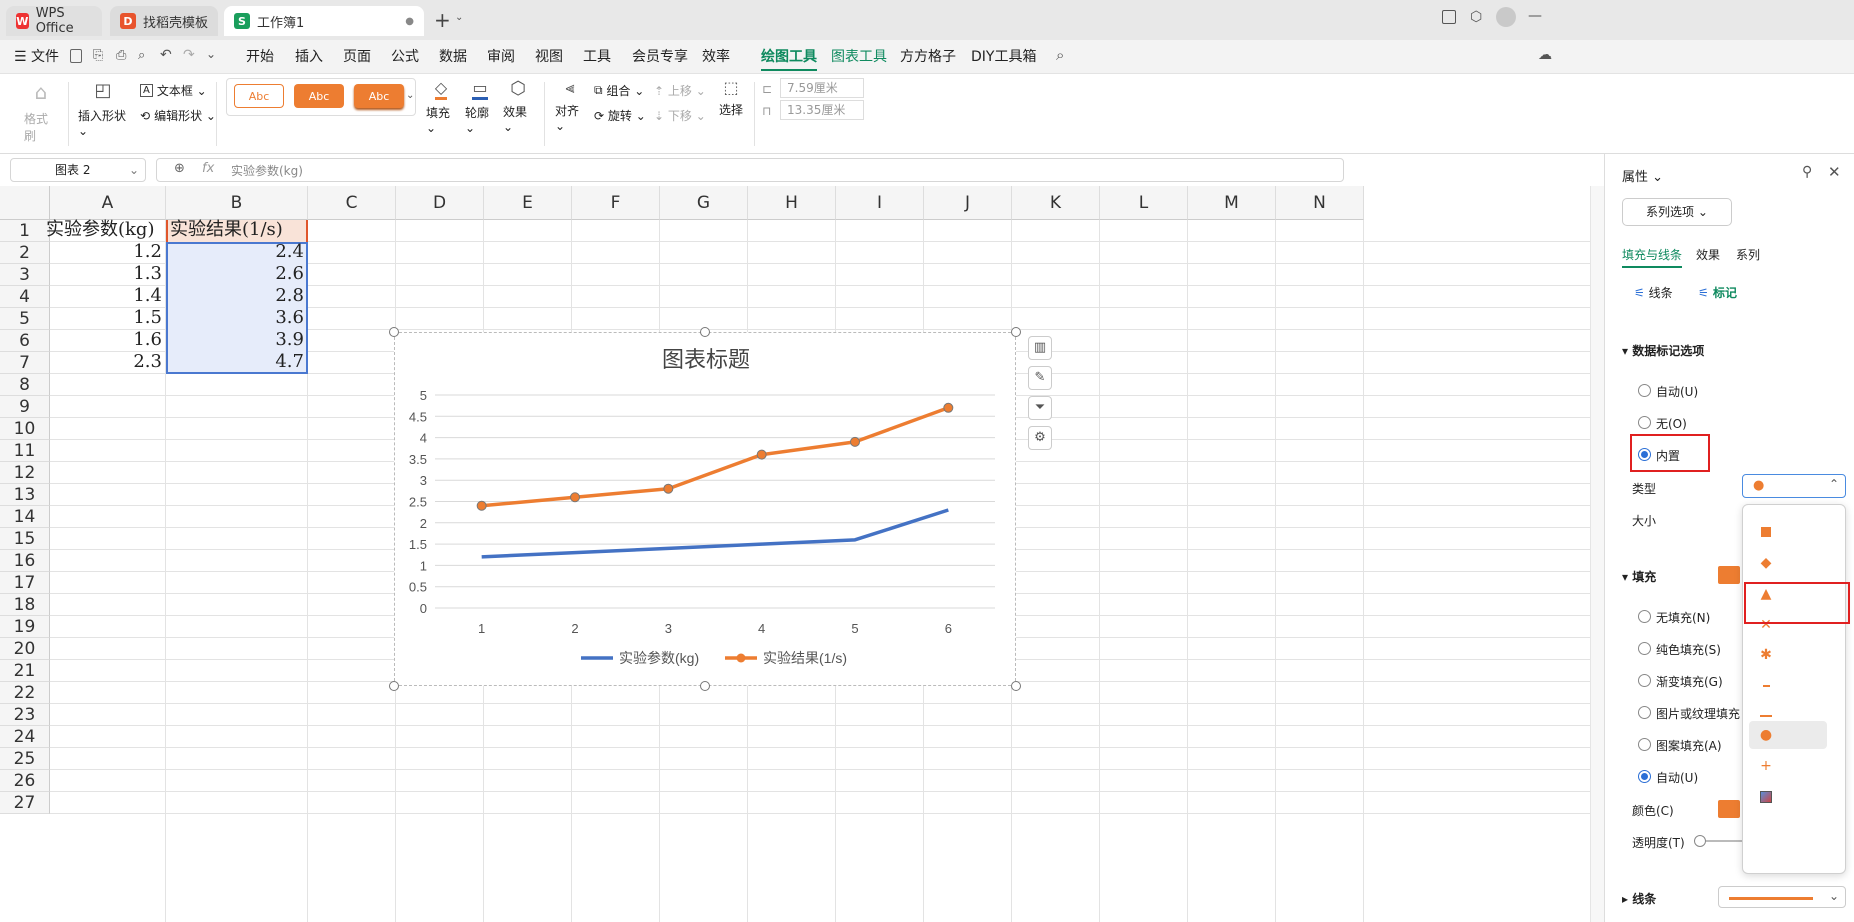  What do you see at coordinates (25, 473) in the screenshot?
I see `row-header-12: 12` at bounding box center [25, 473].